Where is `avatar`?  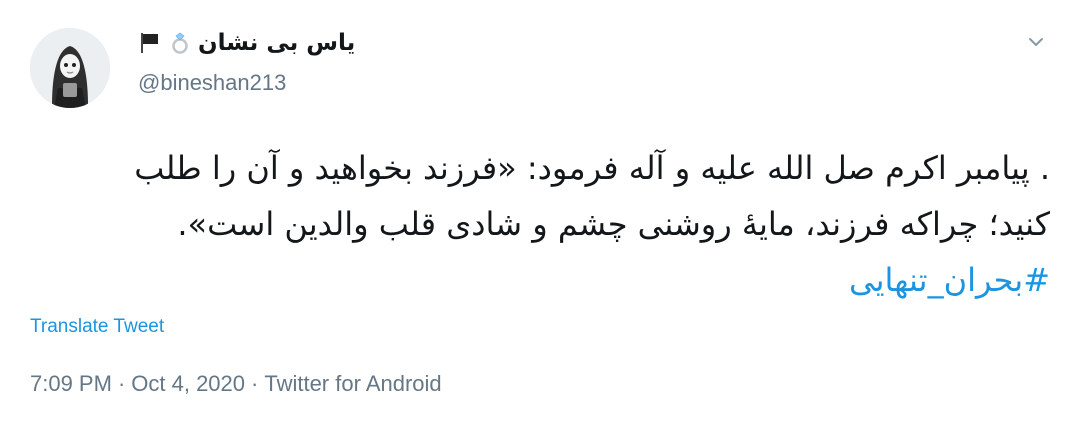
avatar is located at coordinates (70, 68).